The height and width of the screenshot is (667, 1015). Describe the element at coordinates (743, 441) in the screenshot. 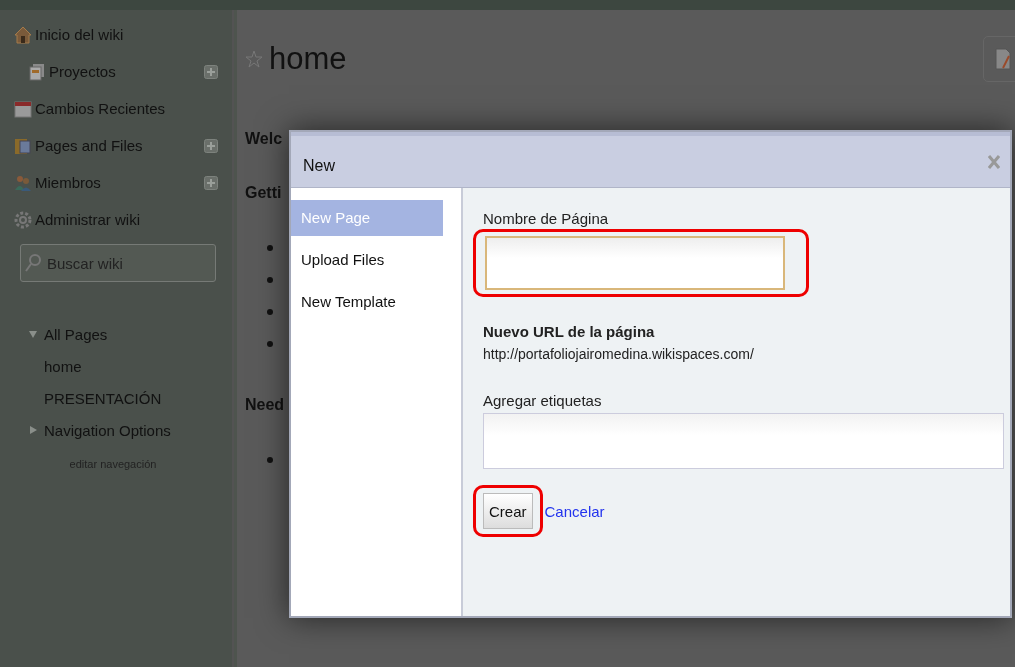

I see `tags-field` at that location.